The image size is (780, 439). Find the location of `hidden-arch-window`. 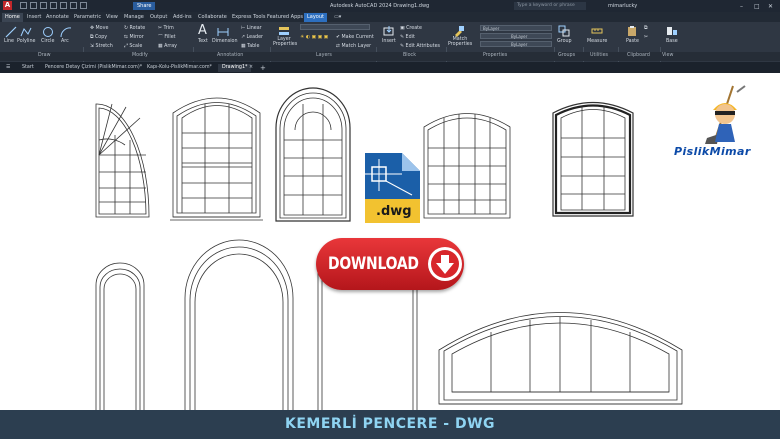

hidden-arch-window is located at coordinates (367, 340).